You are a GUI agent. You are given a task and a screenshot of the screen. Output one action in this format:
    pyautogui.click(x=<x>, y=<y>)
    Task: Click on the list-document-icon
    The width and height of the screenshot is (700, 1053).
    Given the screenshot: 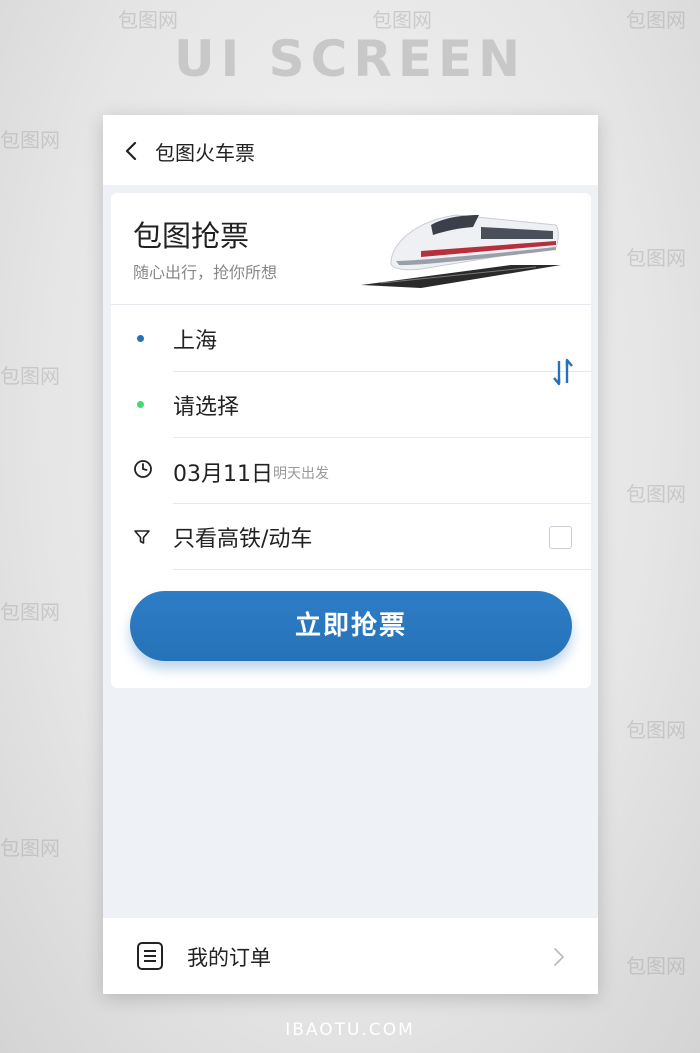 What is the action you would take?
    pyautogui.click(x=150, y=956)
    